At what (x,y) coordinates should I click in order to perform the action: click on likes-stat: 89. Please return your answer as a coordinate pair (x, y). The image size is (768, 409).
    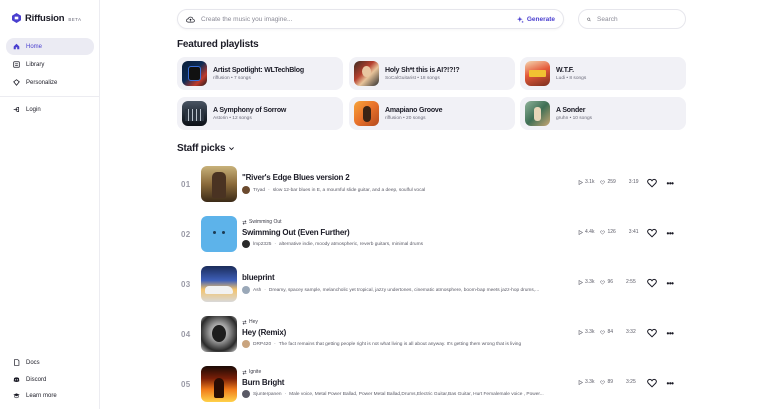
    Looking at the image, I should click on (606, 382).